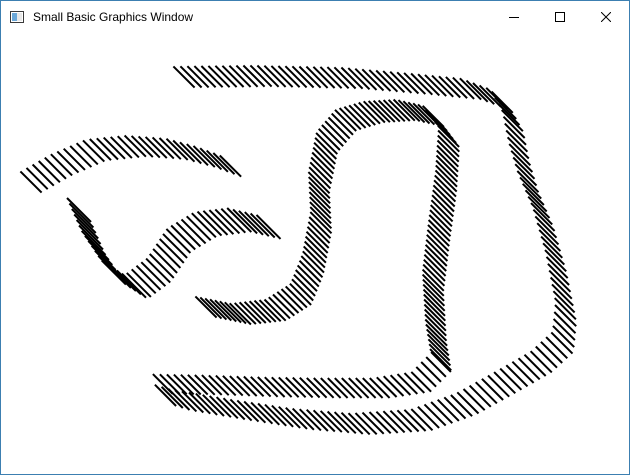 The height and width of the screenshot is (475, 630). I want to click on window-title: Small Basic Graphics Window, so click(113, 16).